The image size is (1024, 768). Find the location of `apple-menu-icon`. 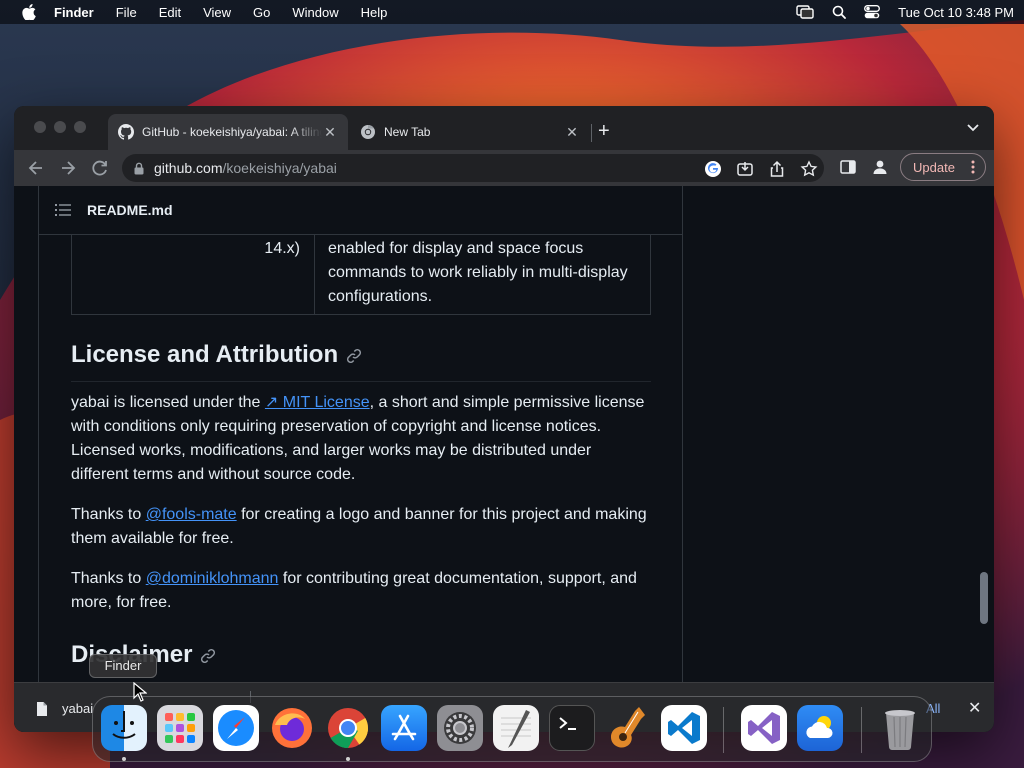

apple-menu-icon is located at coordinates (29, 12).